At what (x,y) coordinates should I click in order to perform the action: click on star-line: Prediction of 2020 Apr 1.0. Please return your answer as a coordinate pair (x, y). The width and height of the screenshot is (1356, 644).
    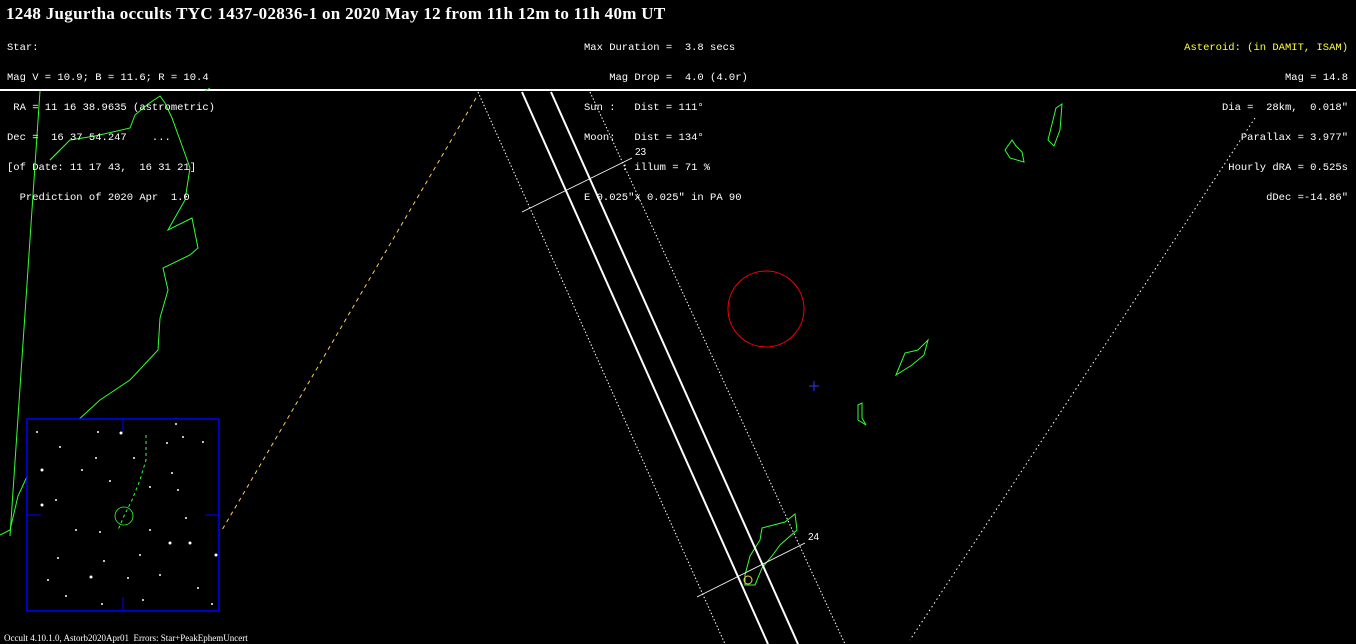
    Looking at the image, I should click on (98, 198).